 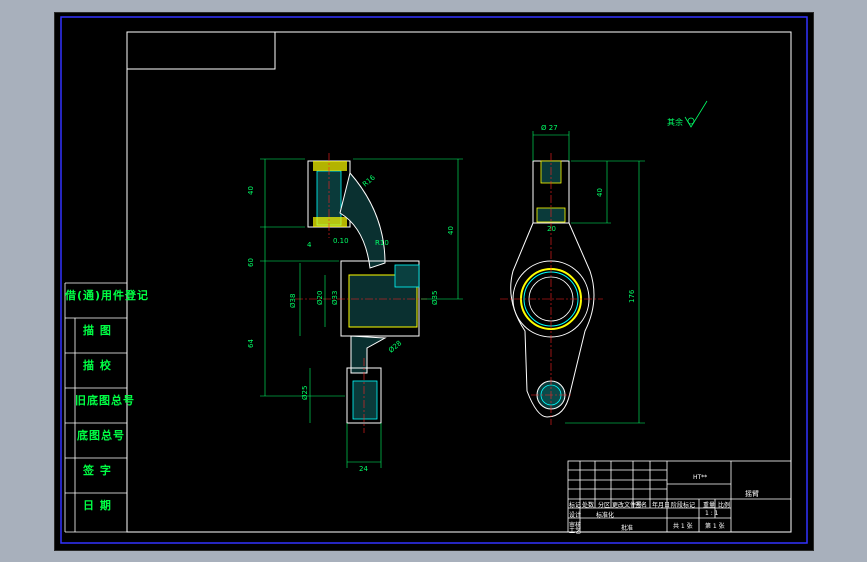 I want to click on dim-40-top: 40, so click(x=251, y=190).